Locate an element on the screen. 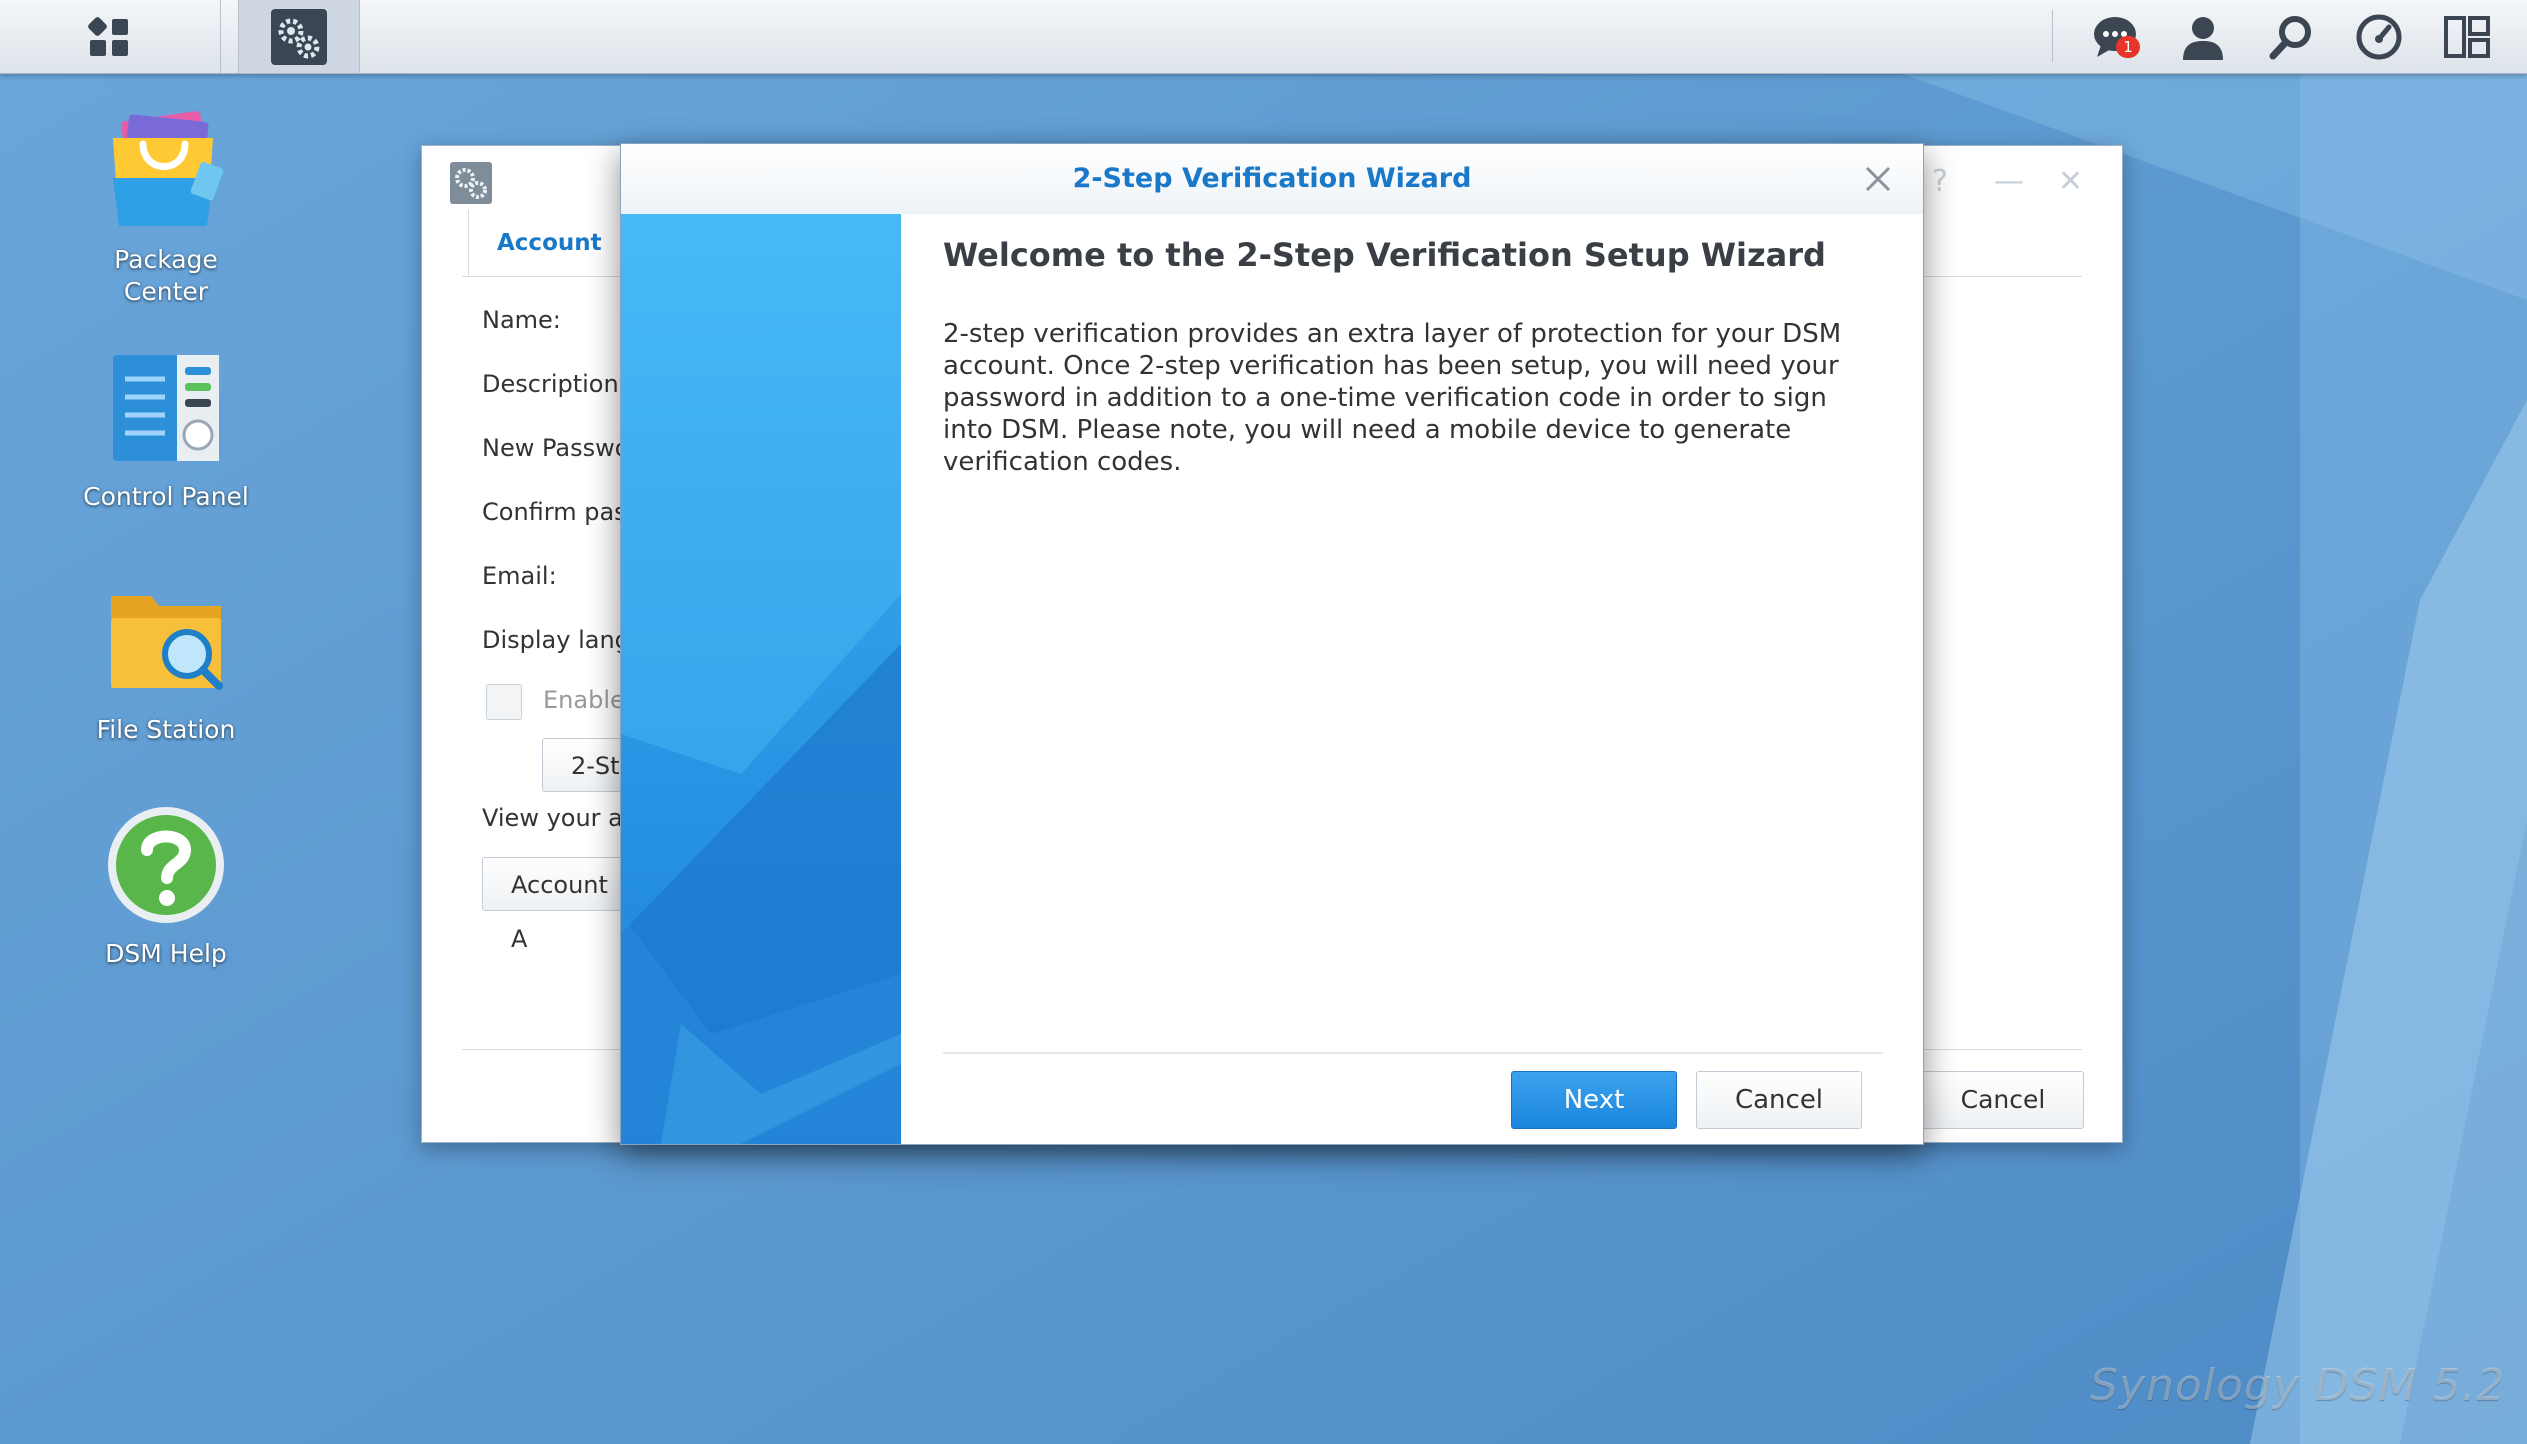 The image size is (2527, 1444). close-icon: ✕ is located at coordinates (2071, 181).